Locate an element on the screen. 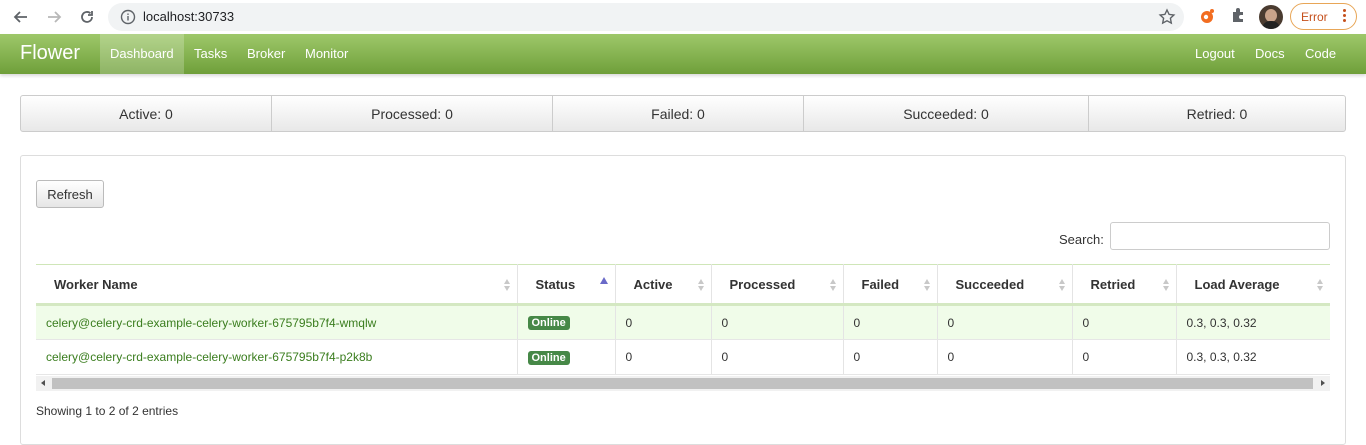  reload-button is located at coordinates (87, 17).